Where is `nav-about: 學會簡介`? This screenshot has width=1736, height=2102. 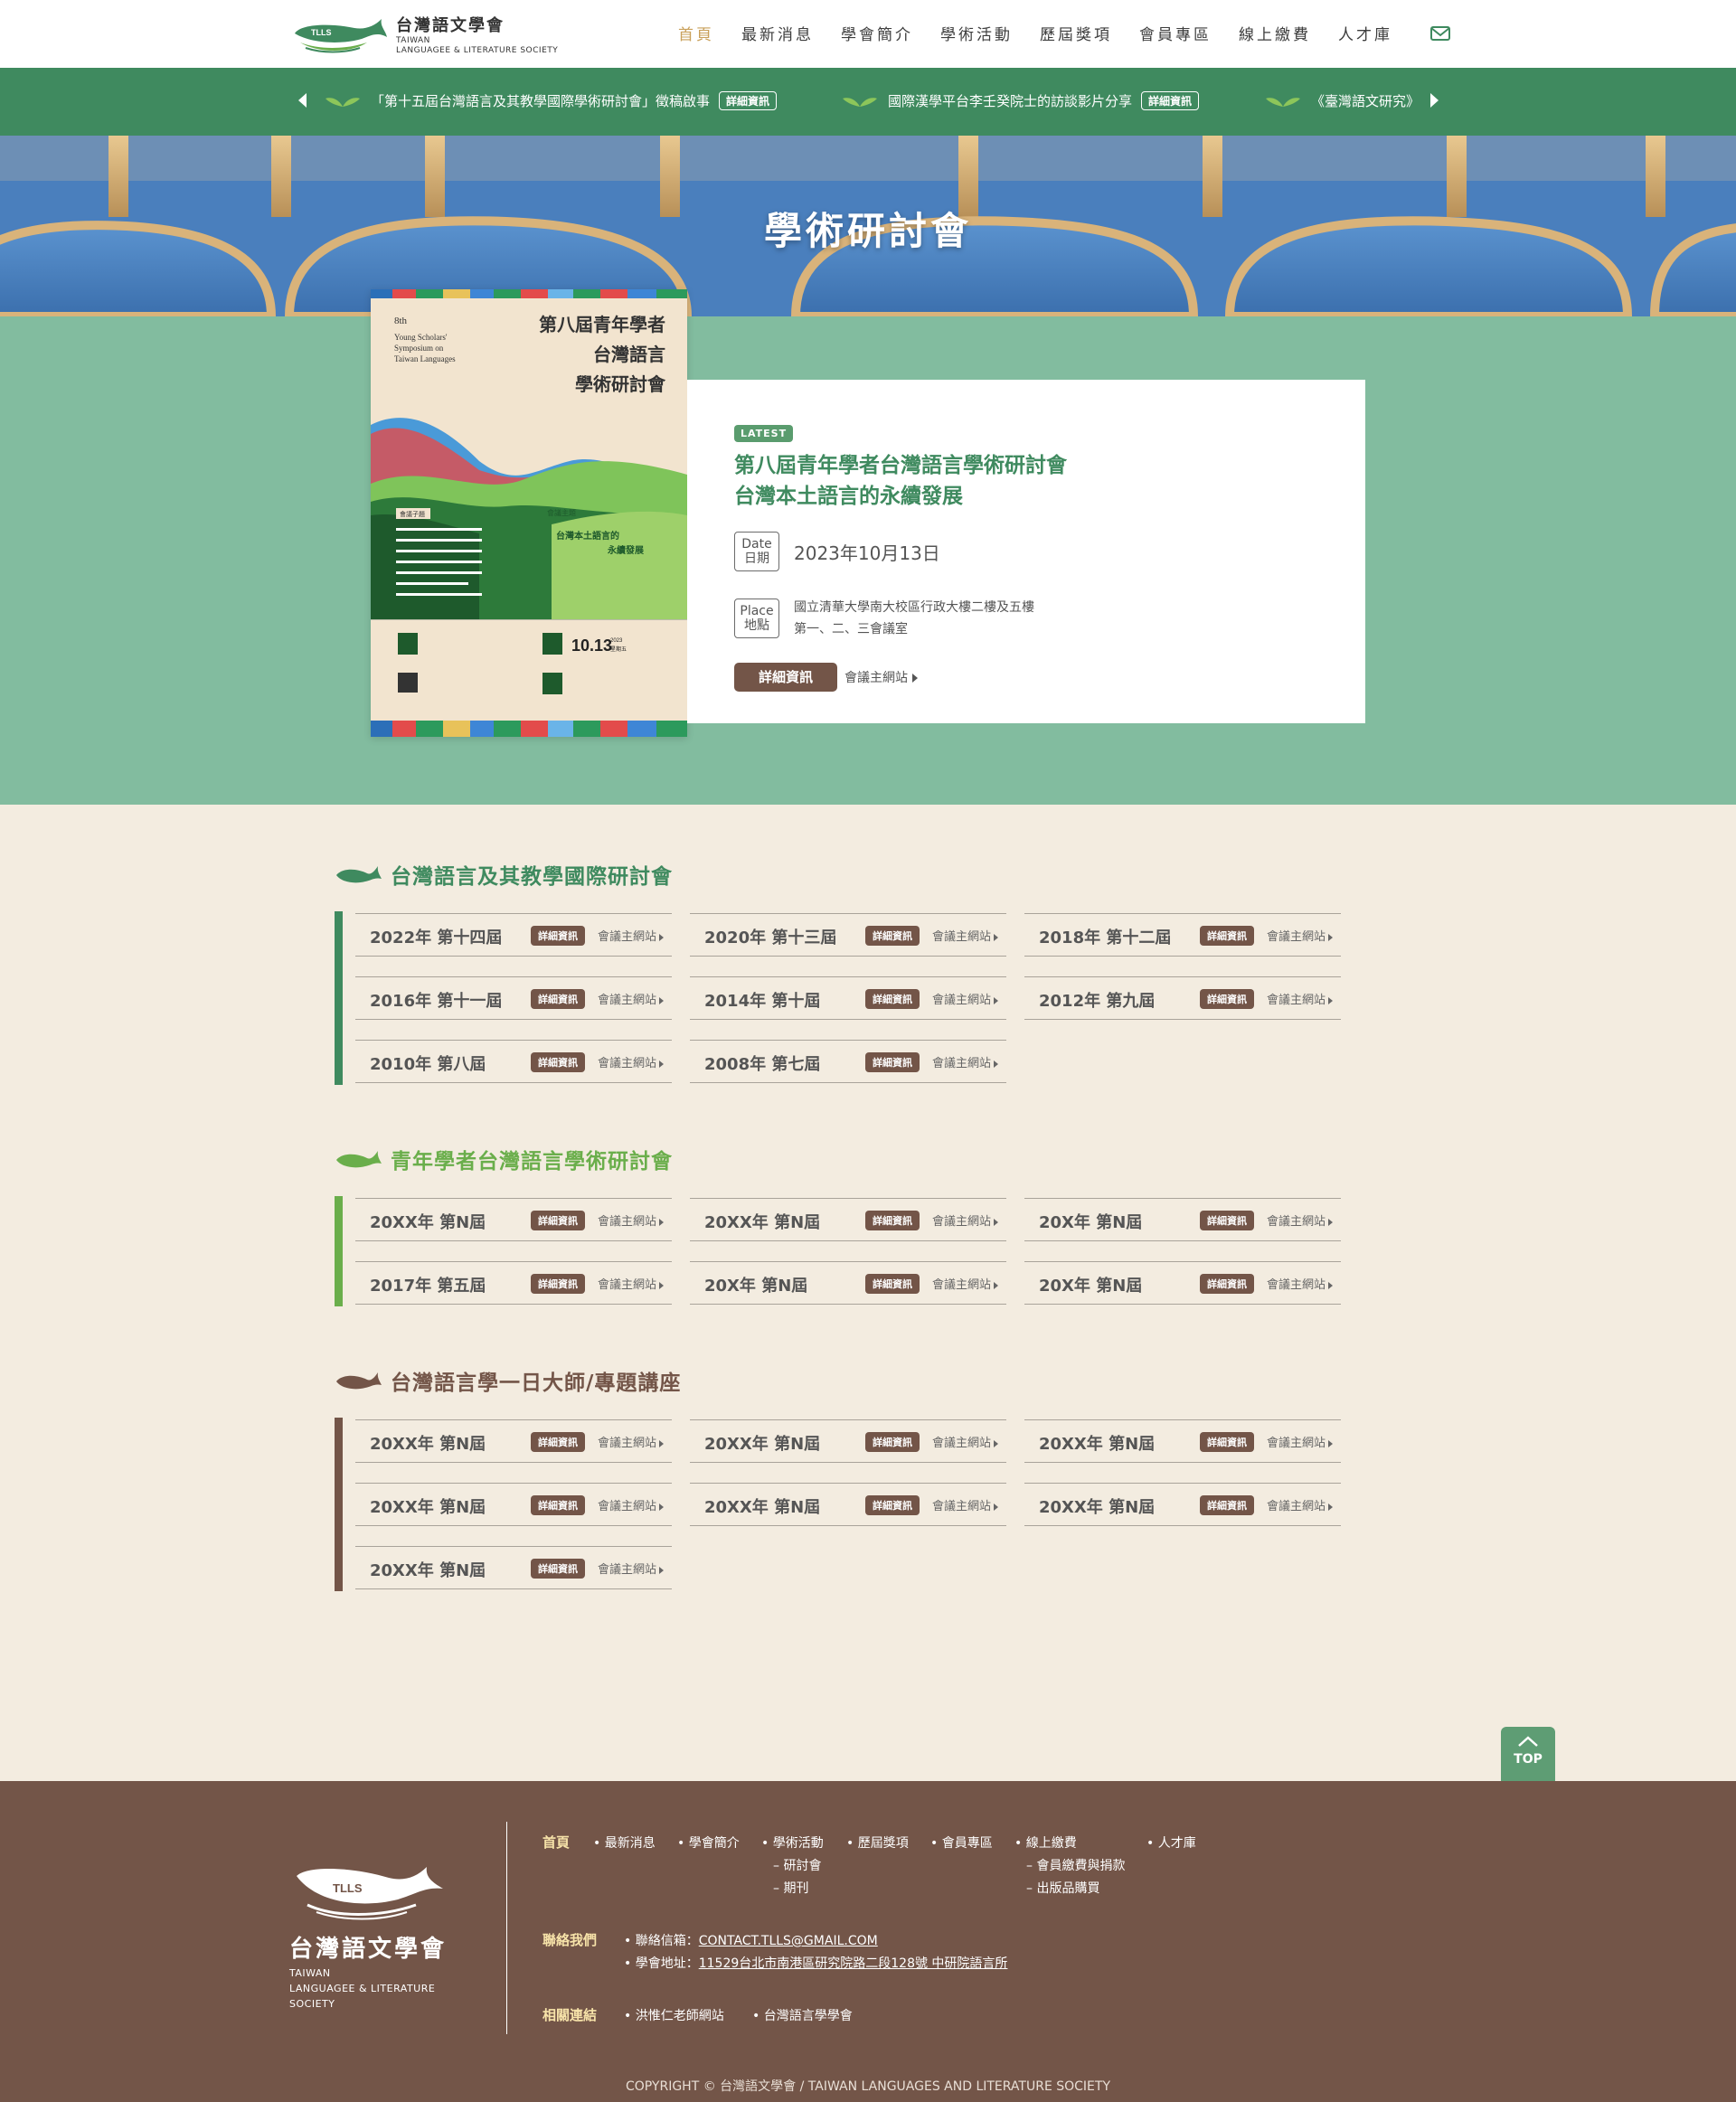
nav-about: 學會簡介 is located at coordinates (877, 33).